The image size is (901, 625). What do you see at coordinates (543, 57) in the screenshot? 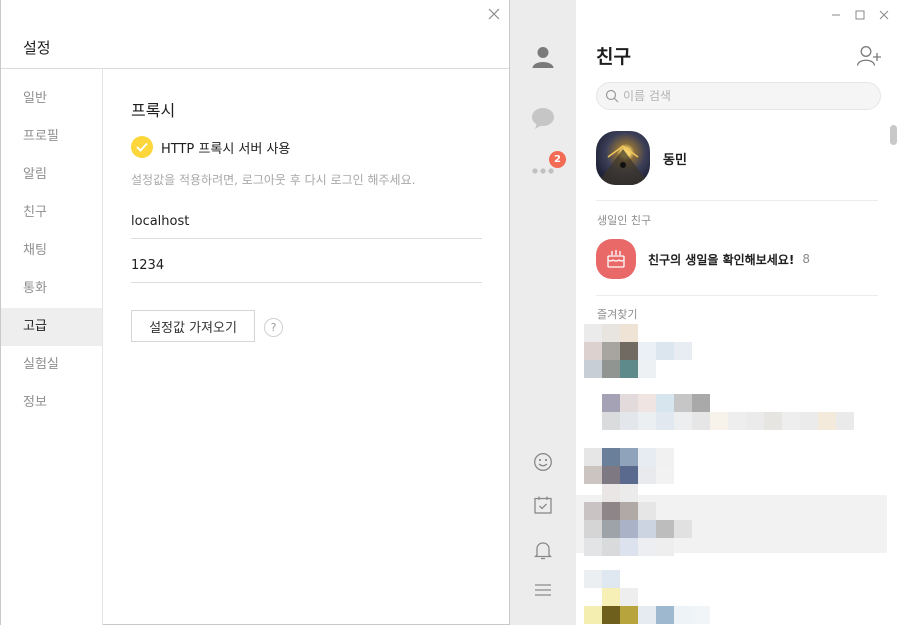
I see `person-icon` at bounding box center [543, 57].